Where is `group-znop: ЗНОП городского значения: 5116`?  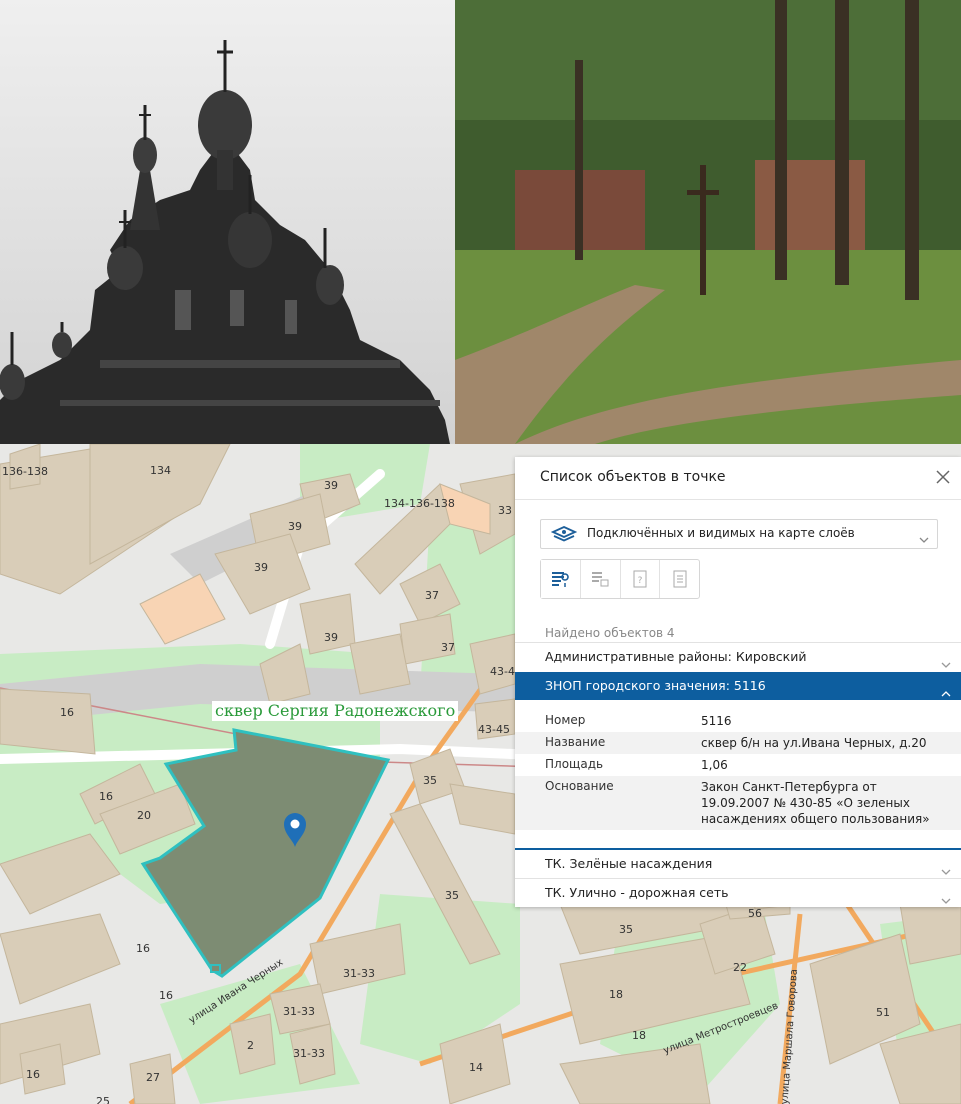
group-znop: ЗНОП городского значения: 5116 is located at coordinates (738, 686).